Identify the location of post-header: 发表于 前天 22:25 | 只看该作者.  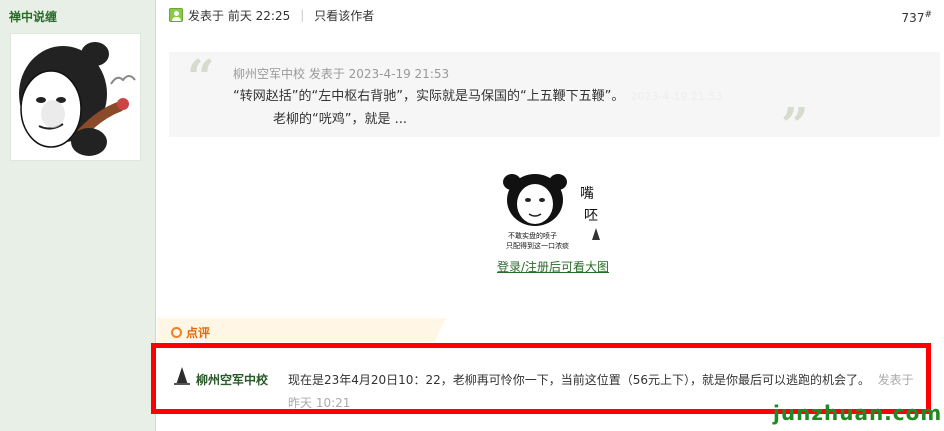
(271, 15).